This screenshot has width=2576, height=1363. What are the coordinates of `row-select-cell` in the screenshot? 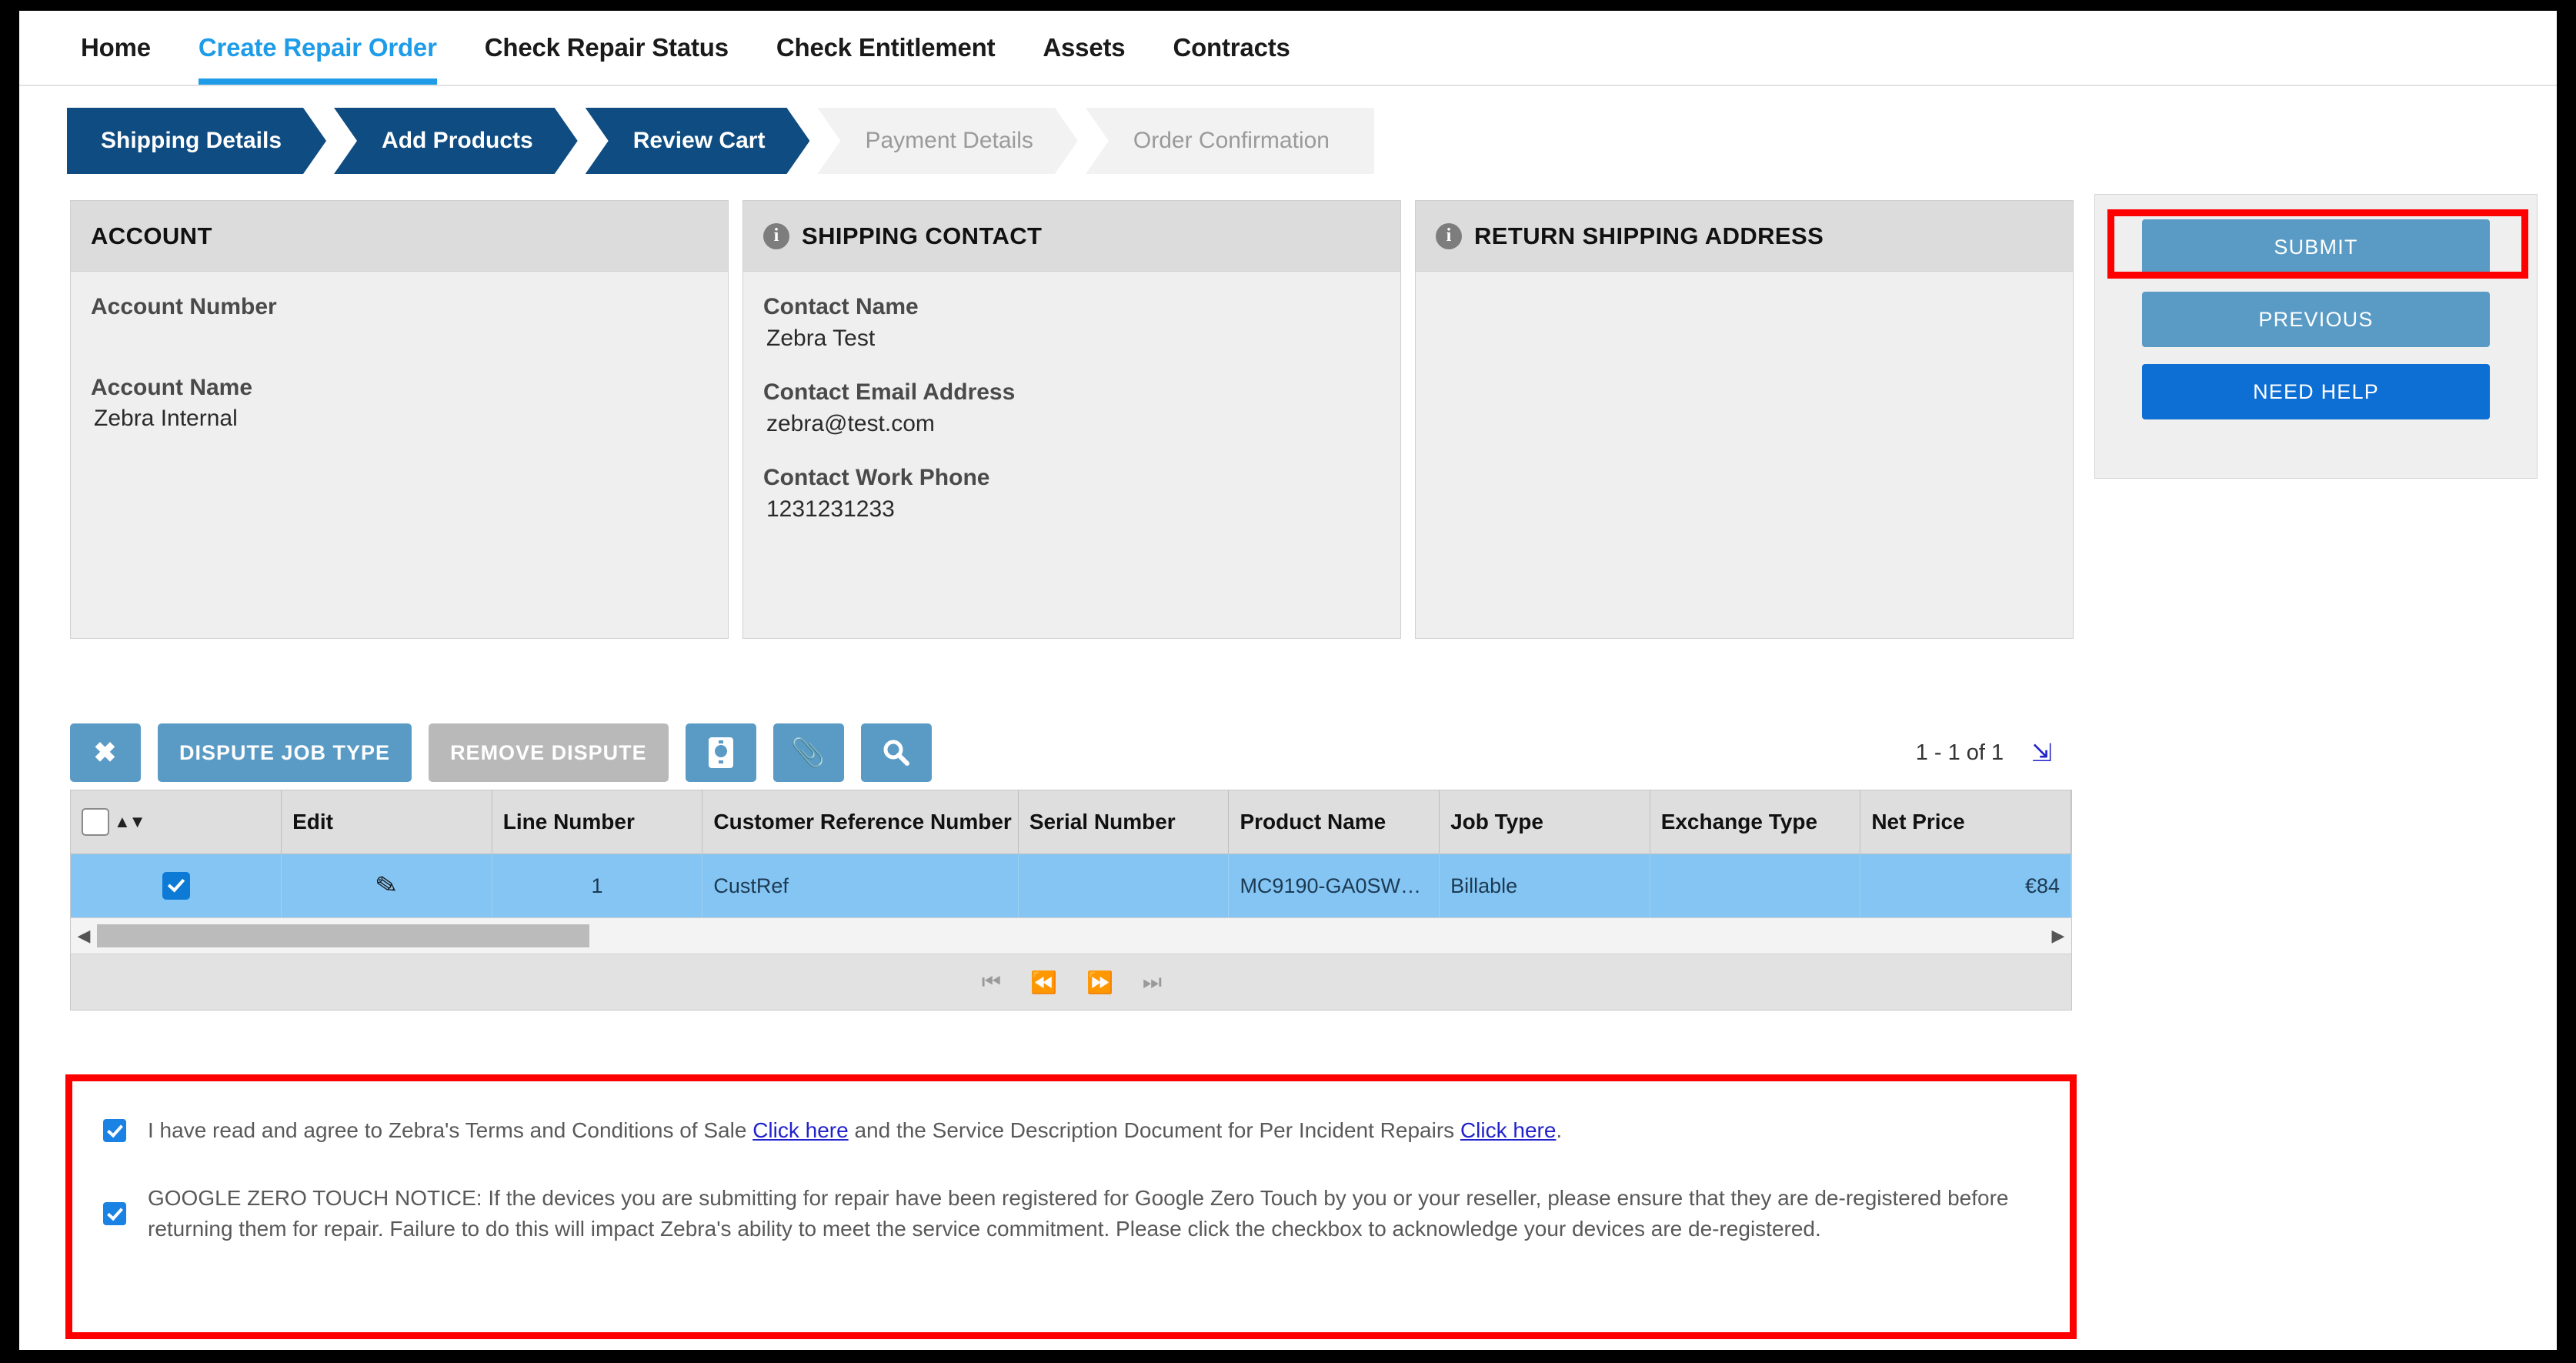 It's located at (176, 885).